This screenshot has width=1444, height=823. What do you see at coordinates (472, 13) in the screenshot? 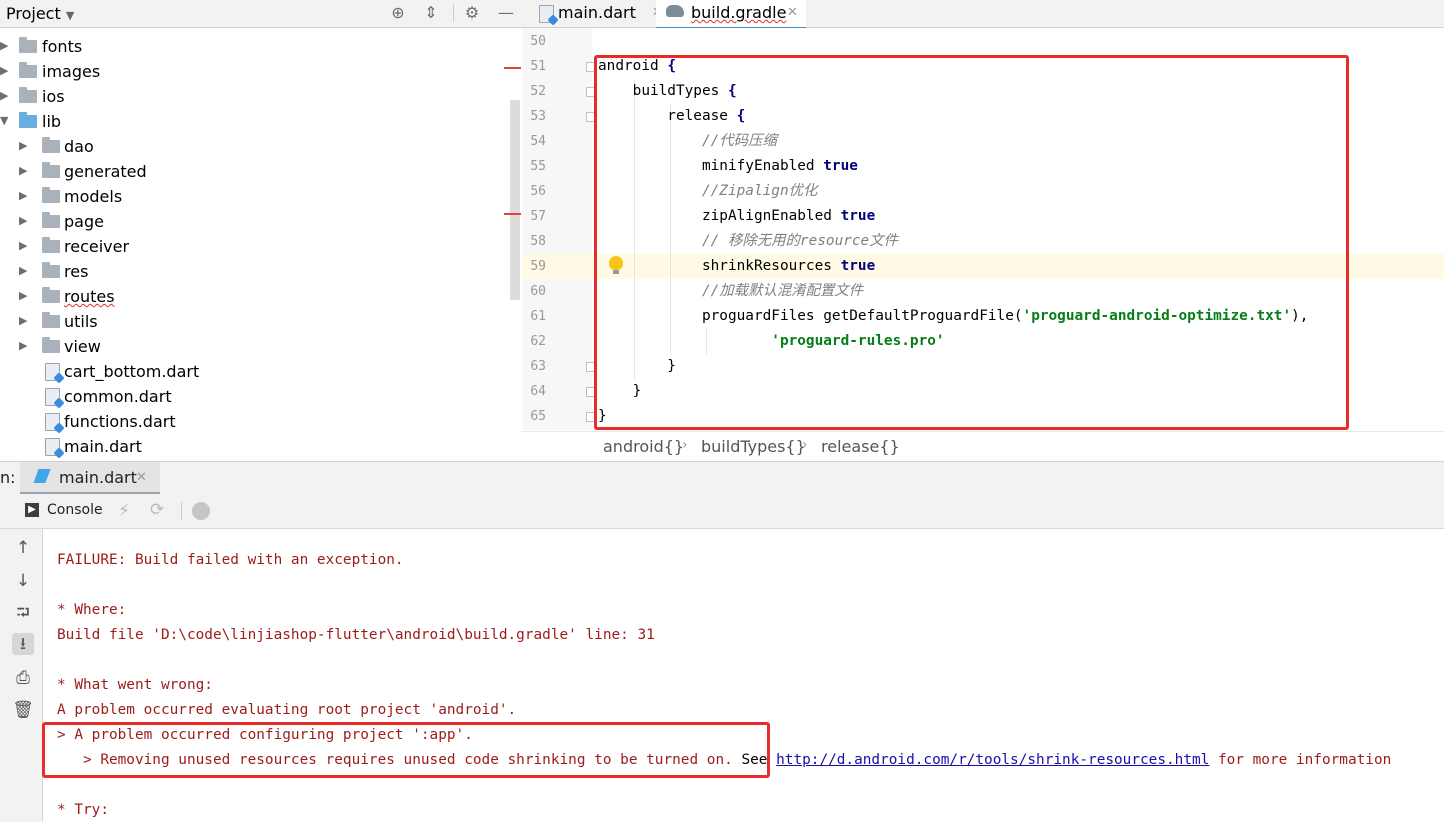
I see `gear-icon: ⚙` at bounding box center [472, 13].